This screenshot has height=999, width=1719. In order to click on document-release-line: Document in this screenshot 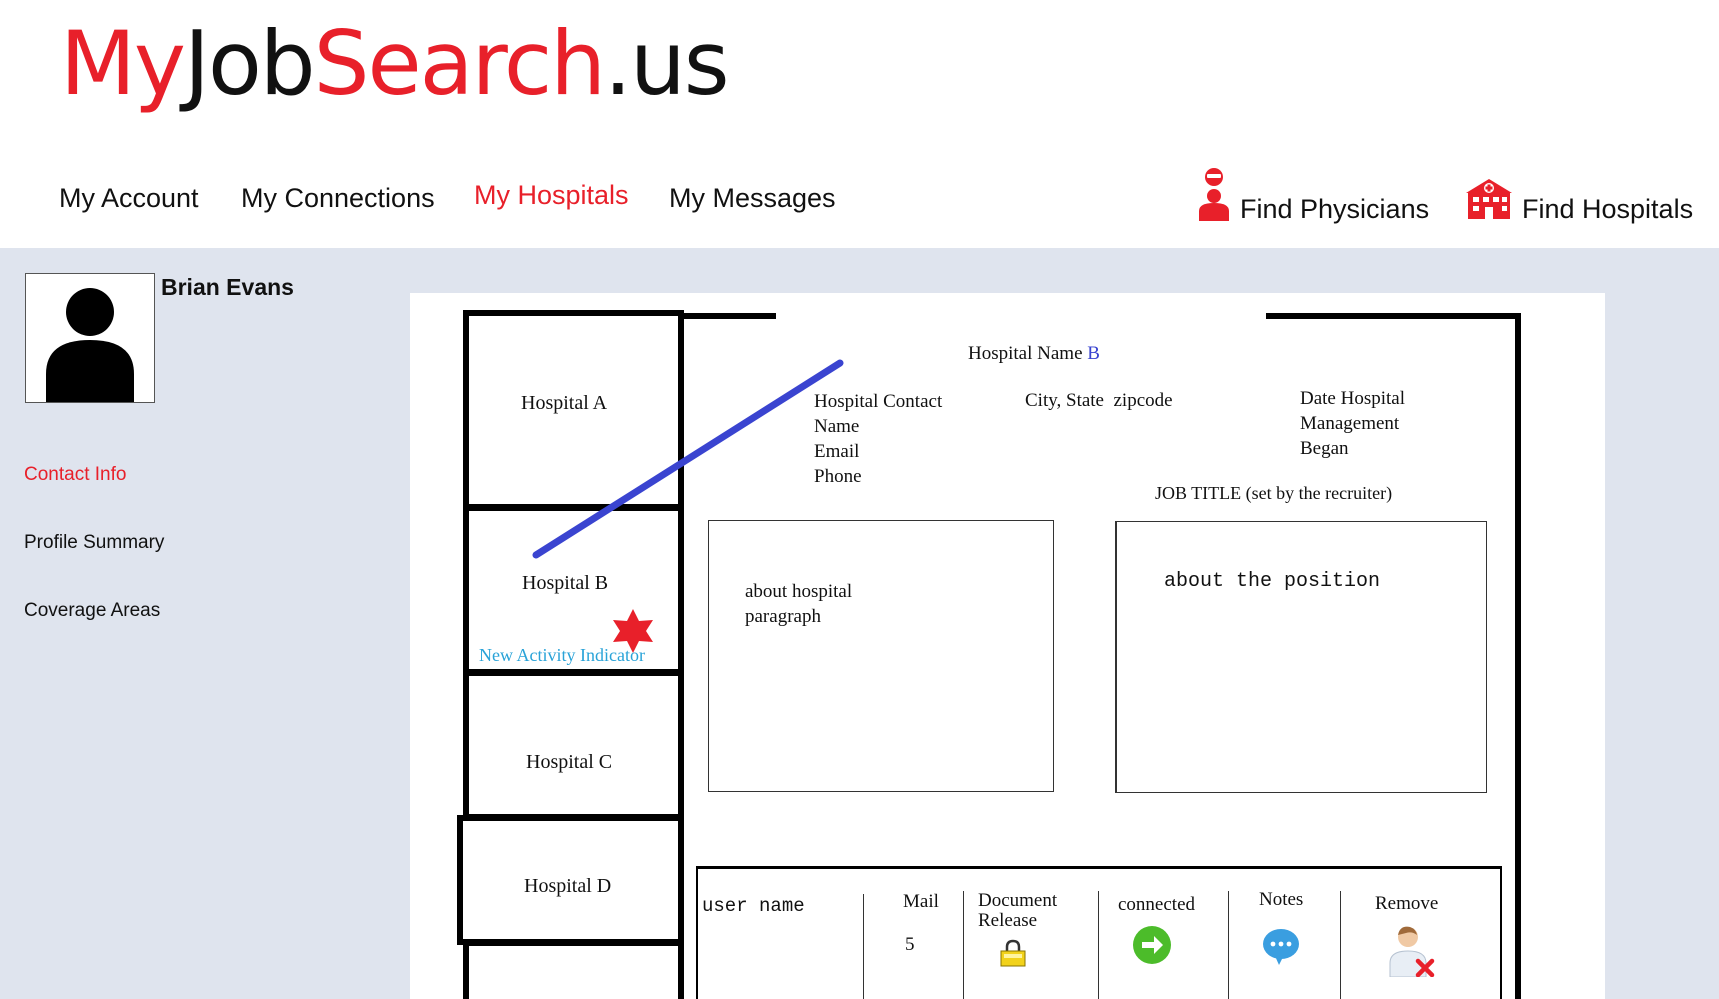, I will do `click(1018, 900)`.